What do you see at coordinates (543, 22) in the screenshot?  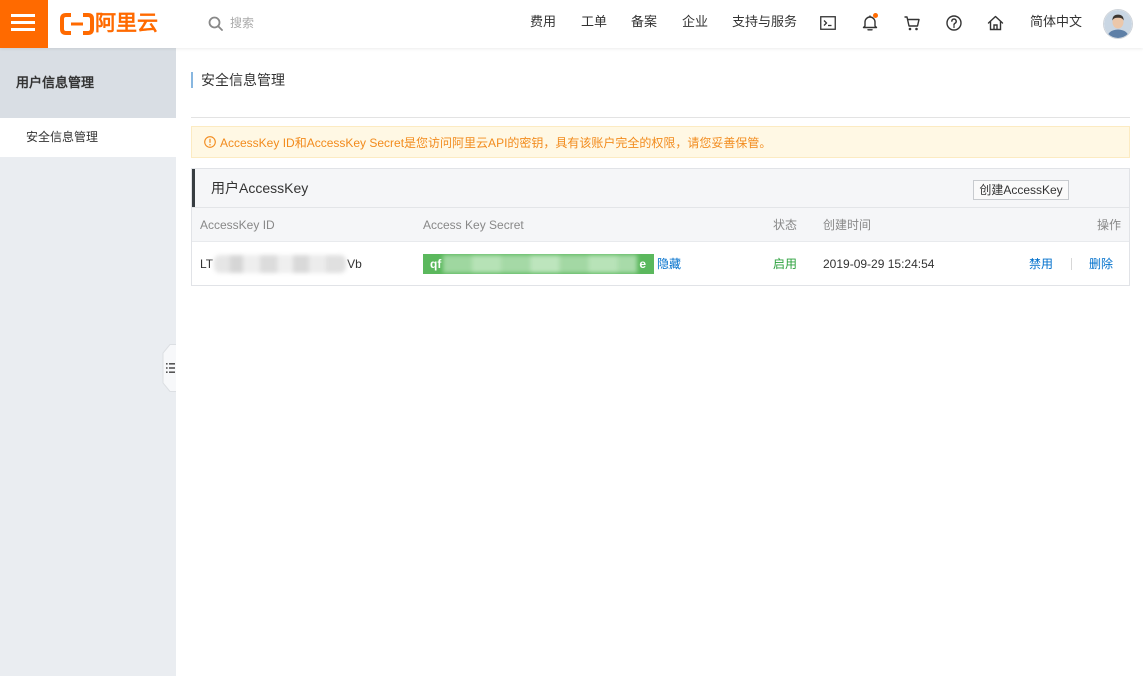 I see `nav-item-billing: 费用` at bounding box center [543, 22].